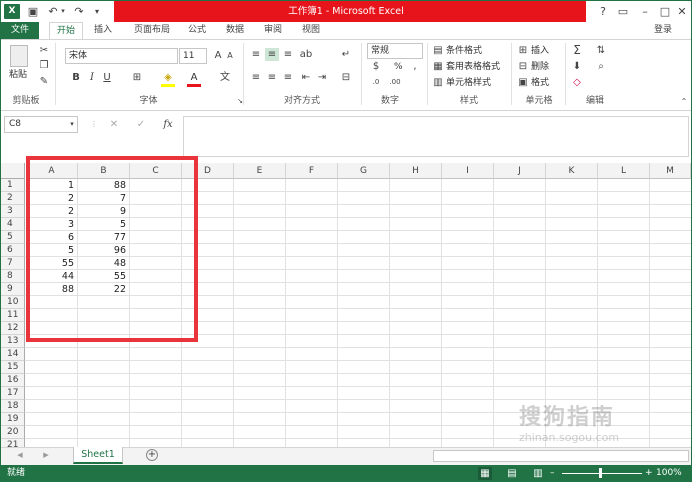 The height and width of the screenshot is (482, 692). Describe the element at coordinates (346, 77) in the screenshot. I see `merge-center-icon: ⊟` at that location.